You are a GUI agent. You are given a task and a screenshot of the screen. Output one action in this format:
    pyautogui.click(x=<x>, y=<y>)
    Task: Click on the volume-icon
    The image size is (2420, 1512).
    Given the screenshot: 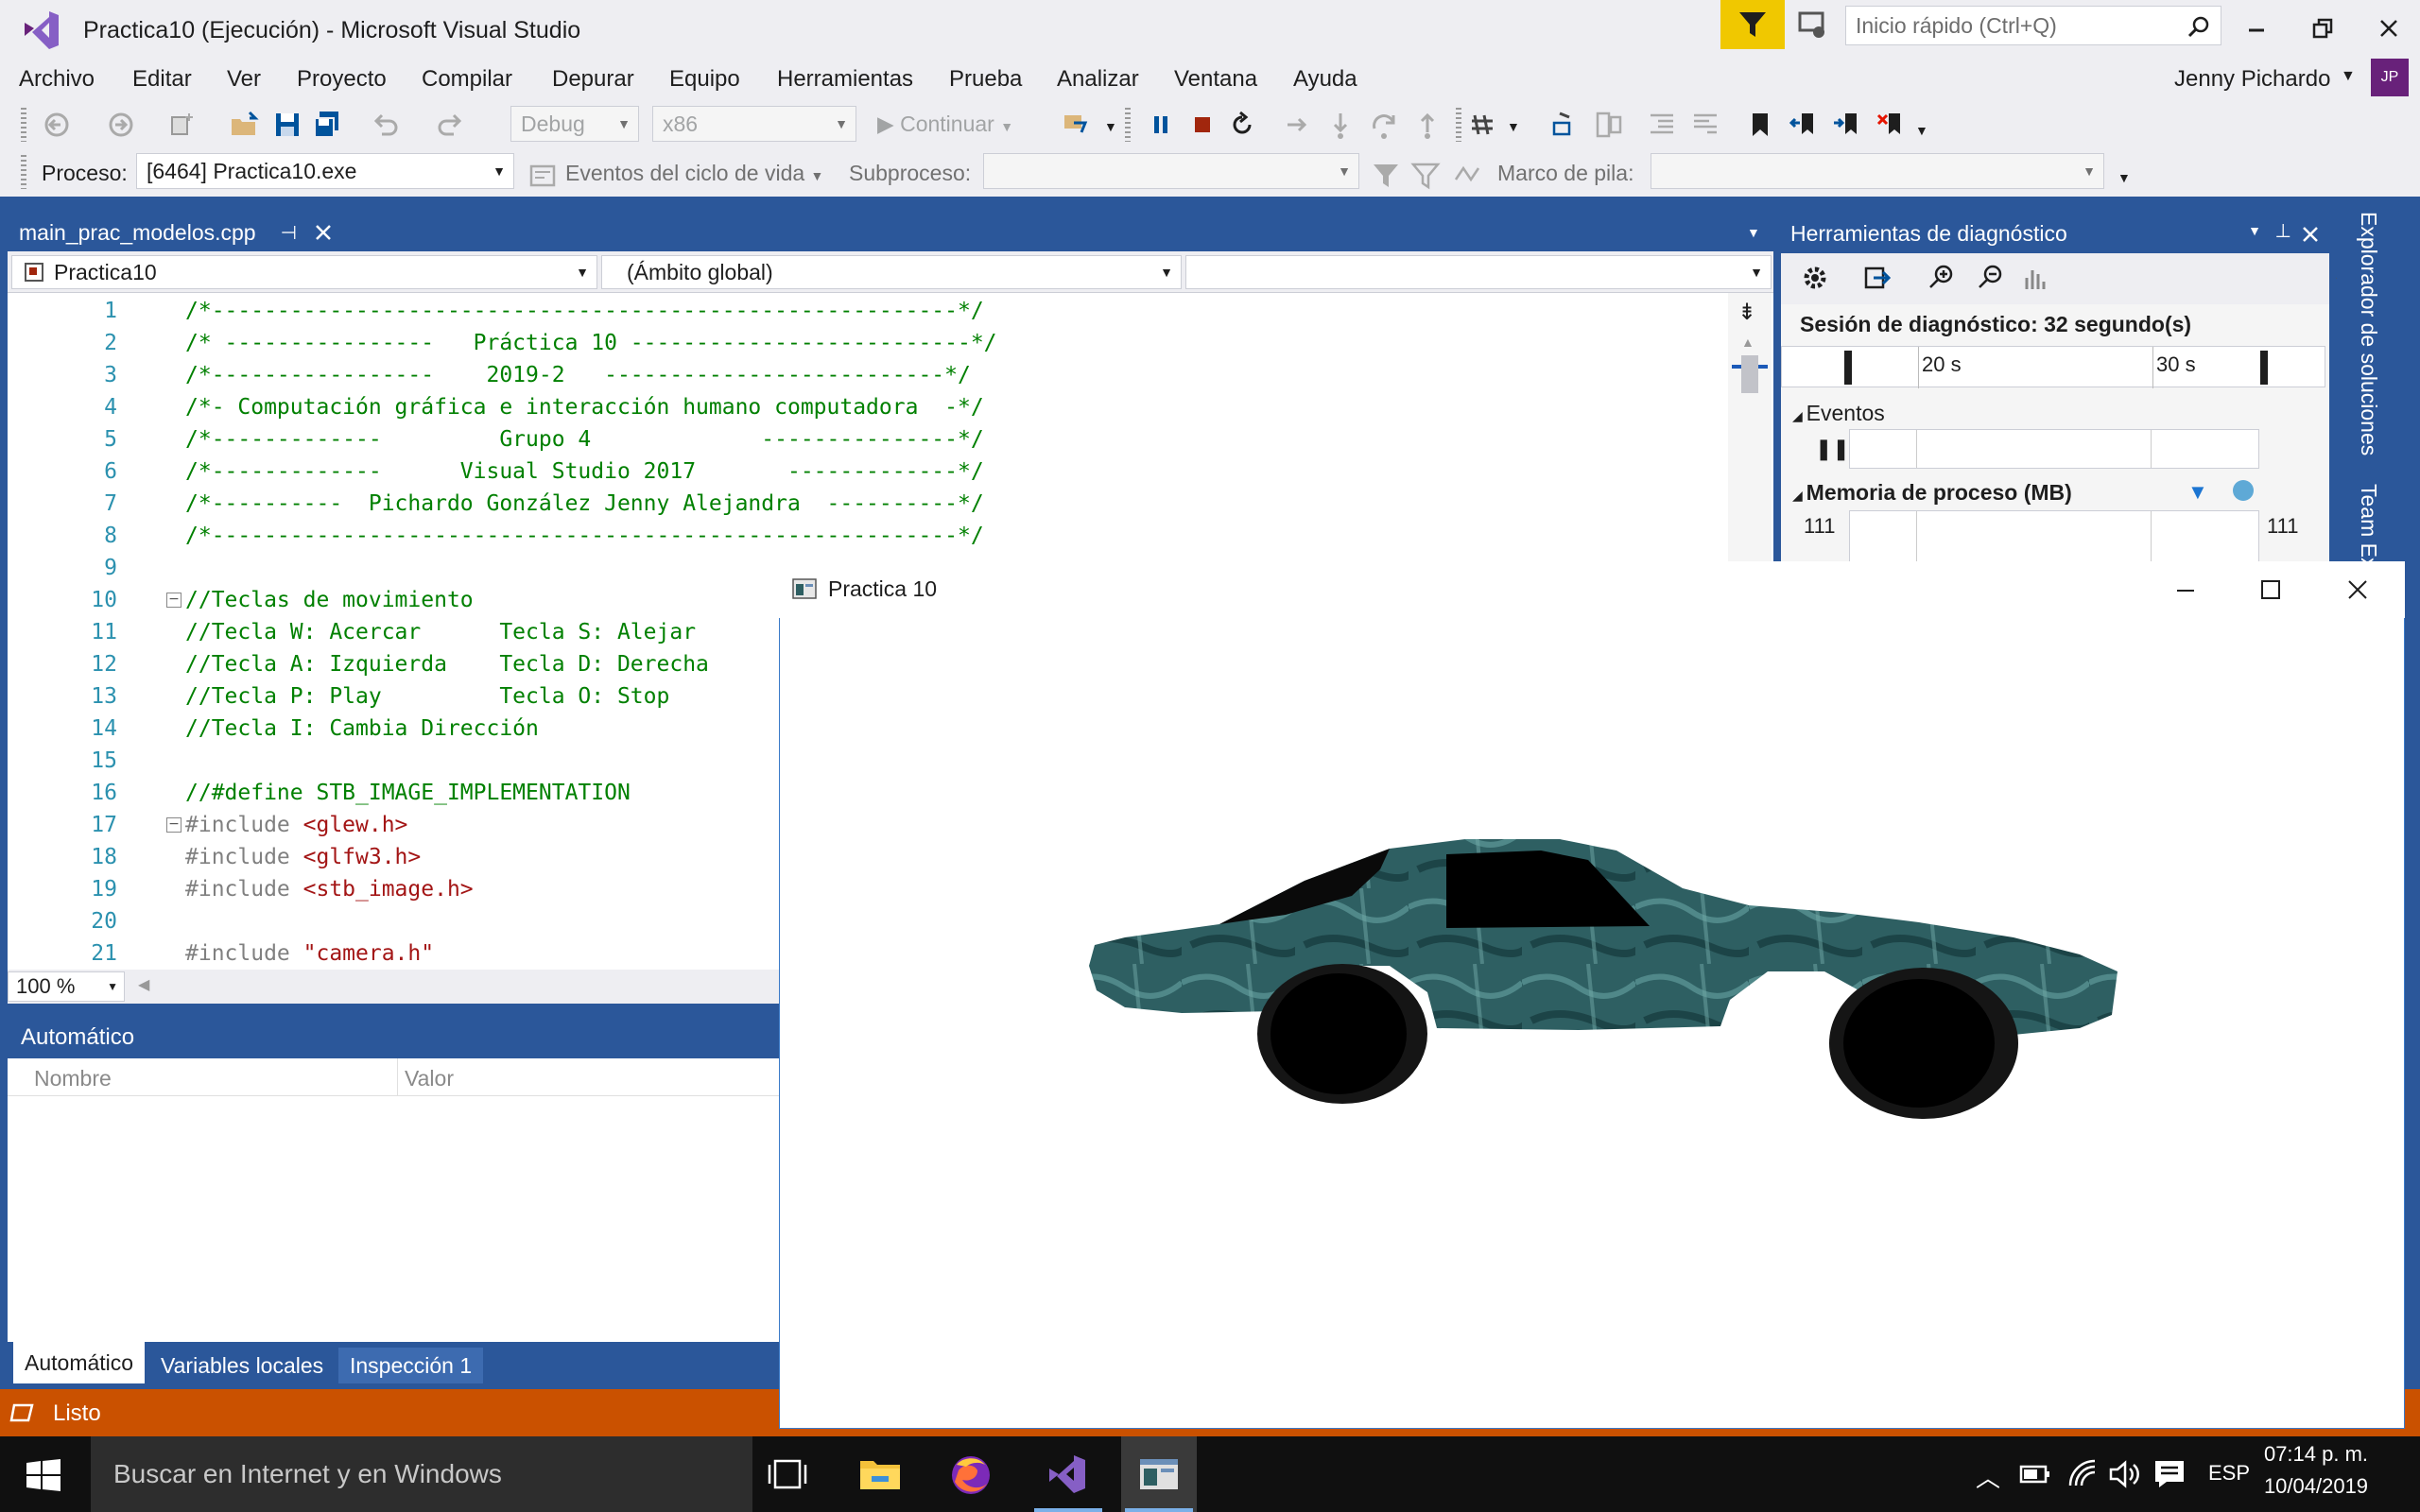 What is the action you would take?
    pyautogui.click(x=2124, y=1474)
    